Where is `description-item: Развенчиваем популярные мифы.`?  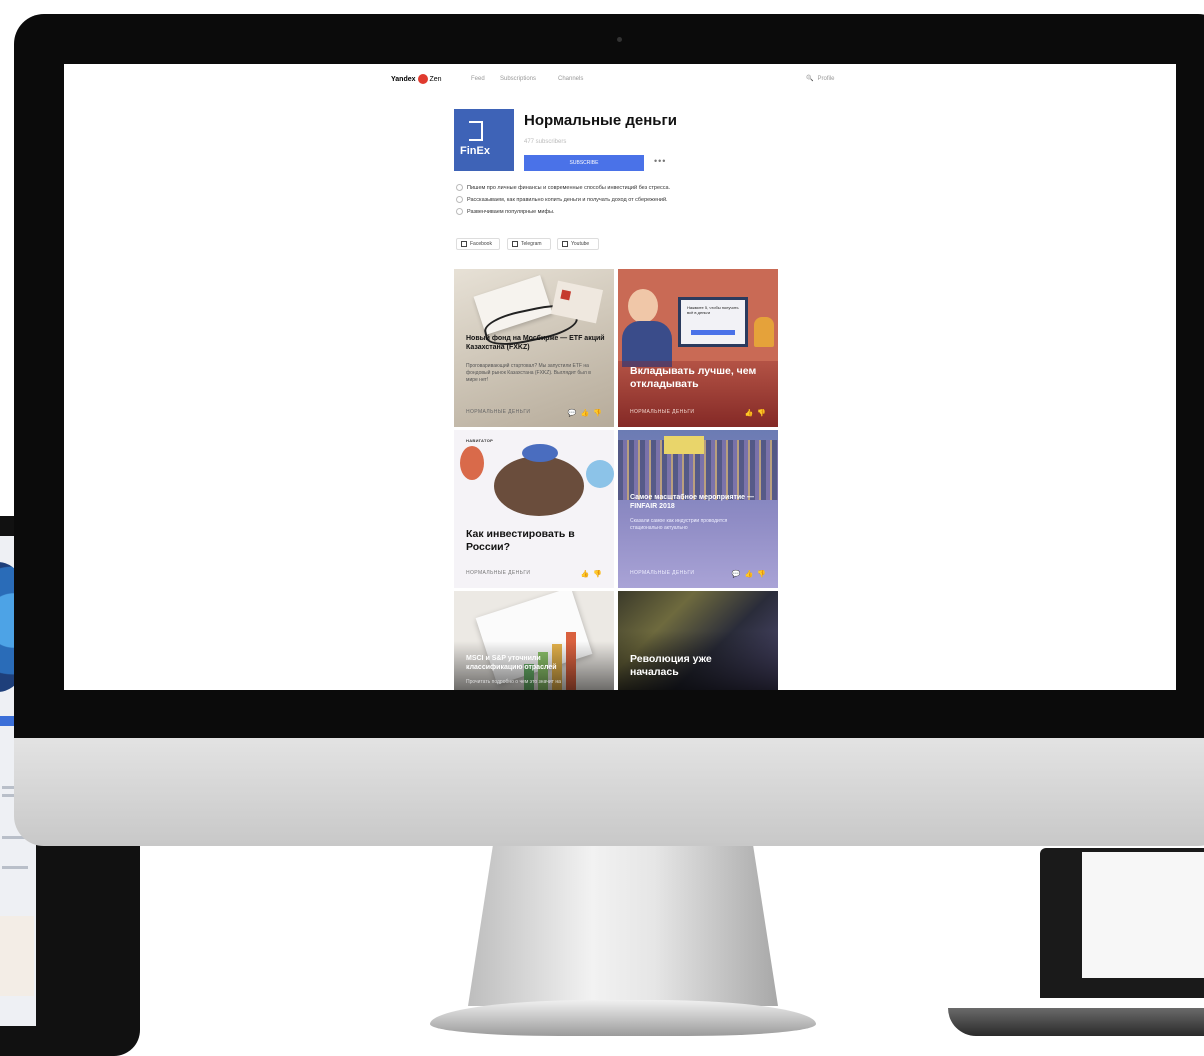 description-item: Развенчиваем популярные мифы. is located at coordinates (621, 211).